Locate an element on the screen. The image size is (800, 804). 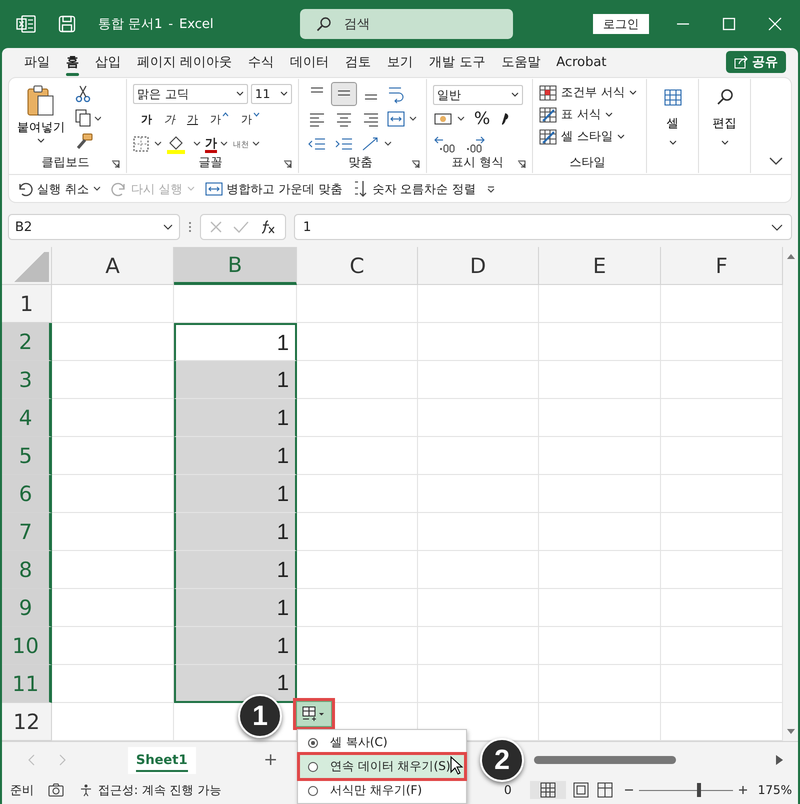
row-header: 6 is located at coordinates (27, 494).